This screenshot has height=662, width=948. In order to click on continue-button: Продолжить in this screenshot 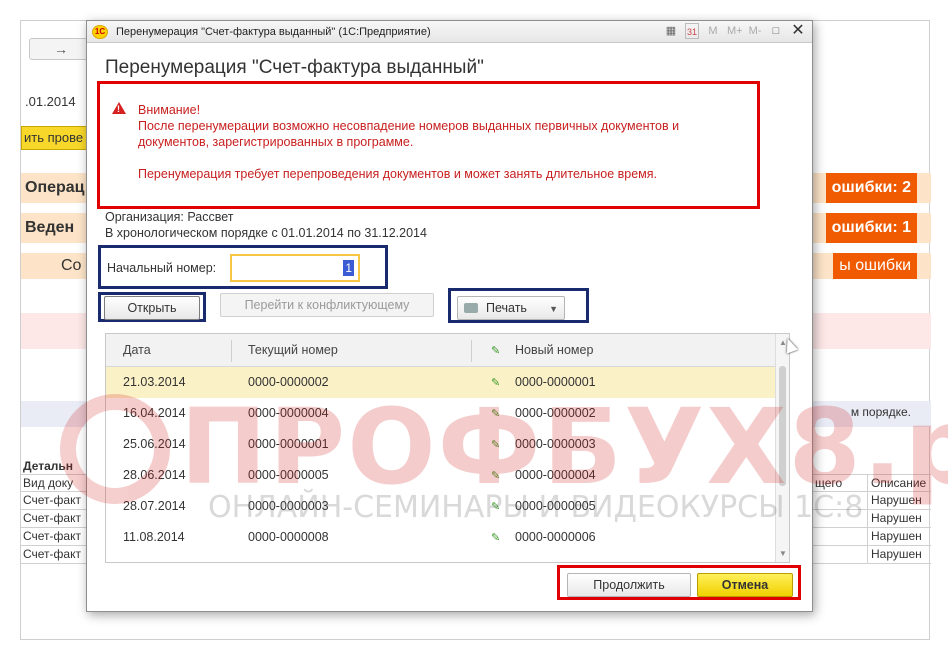, I will do `click(629, 585)`.